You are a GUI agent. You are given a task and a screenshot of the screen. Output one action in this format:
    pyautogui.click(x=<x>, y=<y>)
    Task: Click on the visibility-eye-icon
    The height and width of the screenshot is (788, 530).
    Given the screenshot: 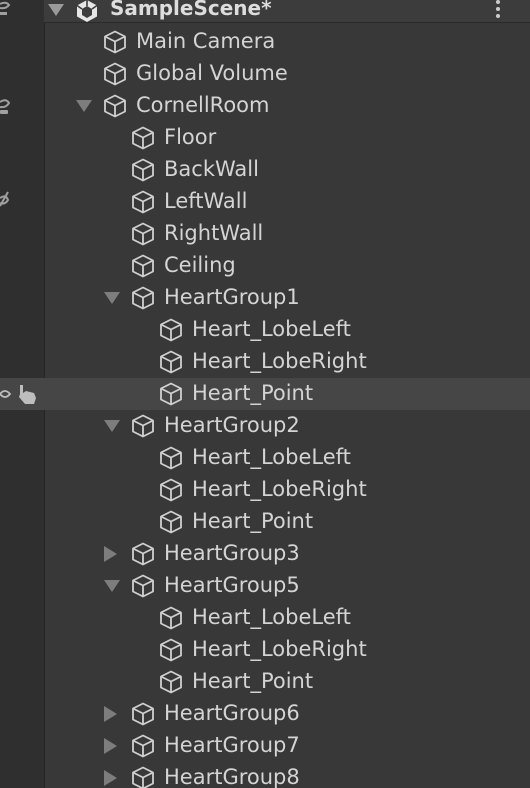 What is the action you would take?
    pyautogui.click(x=22, y=394)
    